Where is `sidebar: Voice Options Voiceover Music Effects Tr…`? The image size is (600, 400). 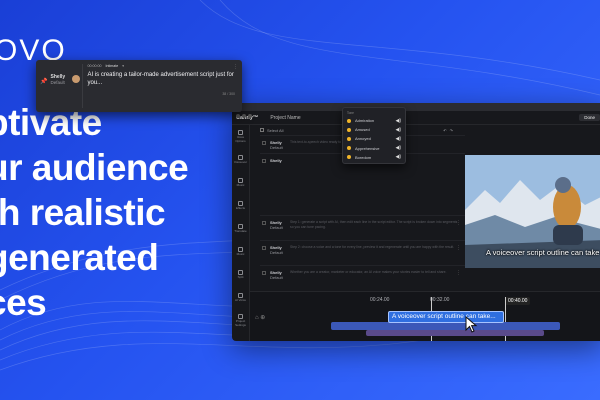 sidebar: Voice Options Voiceover Music Effects Tr… is located at coordinates (241, 233).